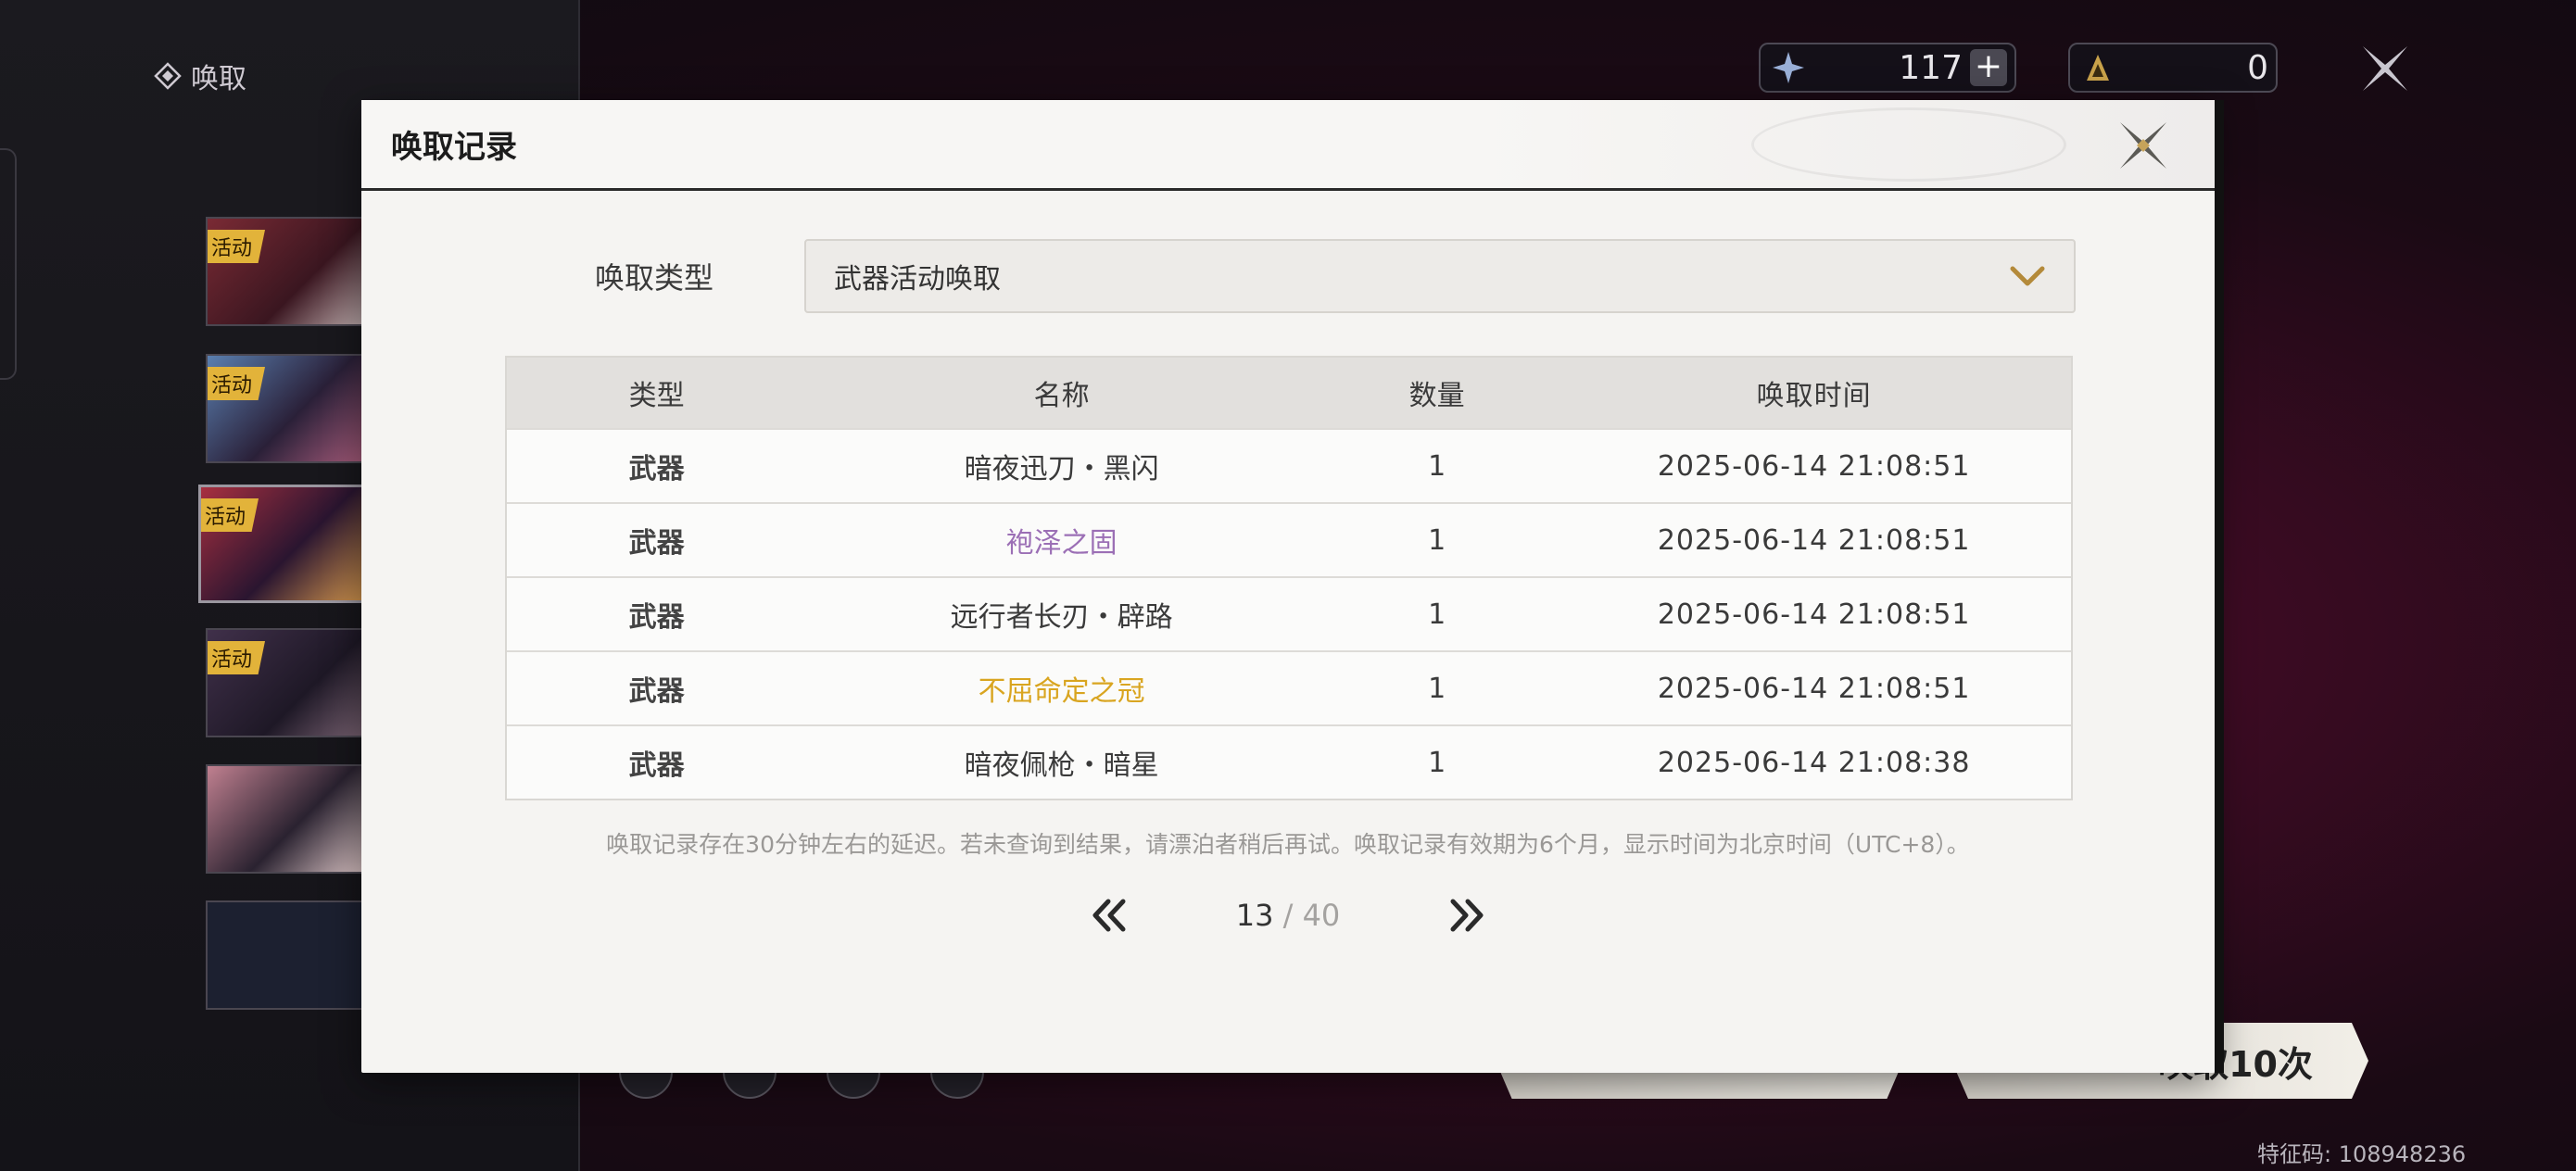 The width and height of the screenshot is (2576, 1171). I want to click on pagination: 13 / 40, so click(1288, 916).